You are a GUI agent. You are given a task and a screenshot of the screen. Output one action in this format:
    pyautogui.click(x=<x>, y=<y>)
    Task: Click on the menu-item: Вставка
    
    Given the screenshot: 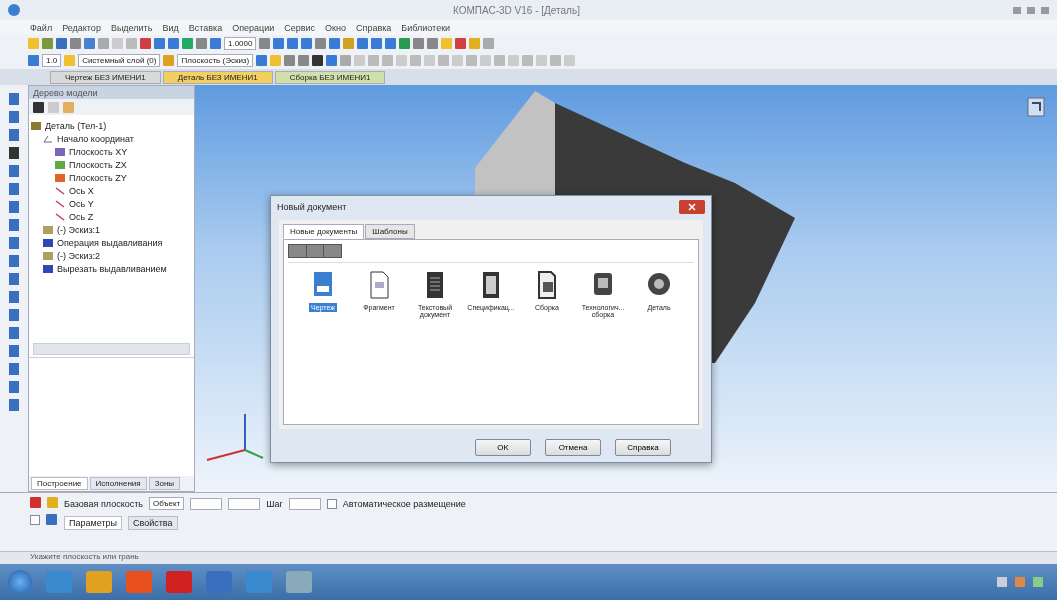 What is the action you would take?
    pyautogui.click(x=205, y=27)
    